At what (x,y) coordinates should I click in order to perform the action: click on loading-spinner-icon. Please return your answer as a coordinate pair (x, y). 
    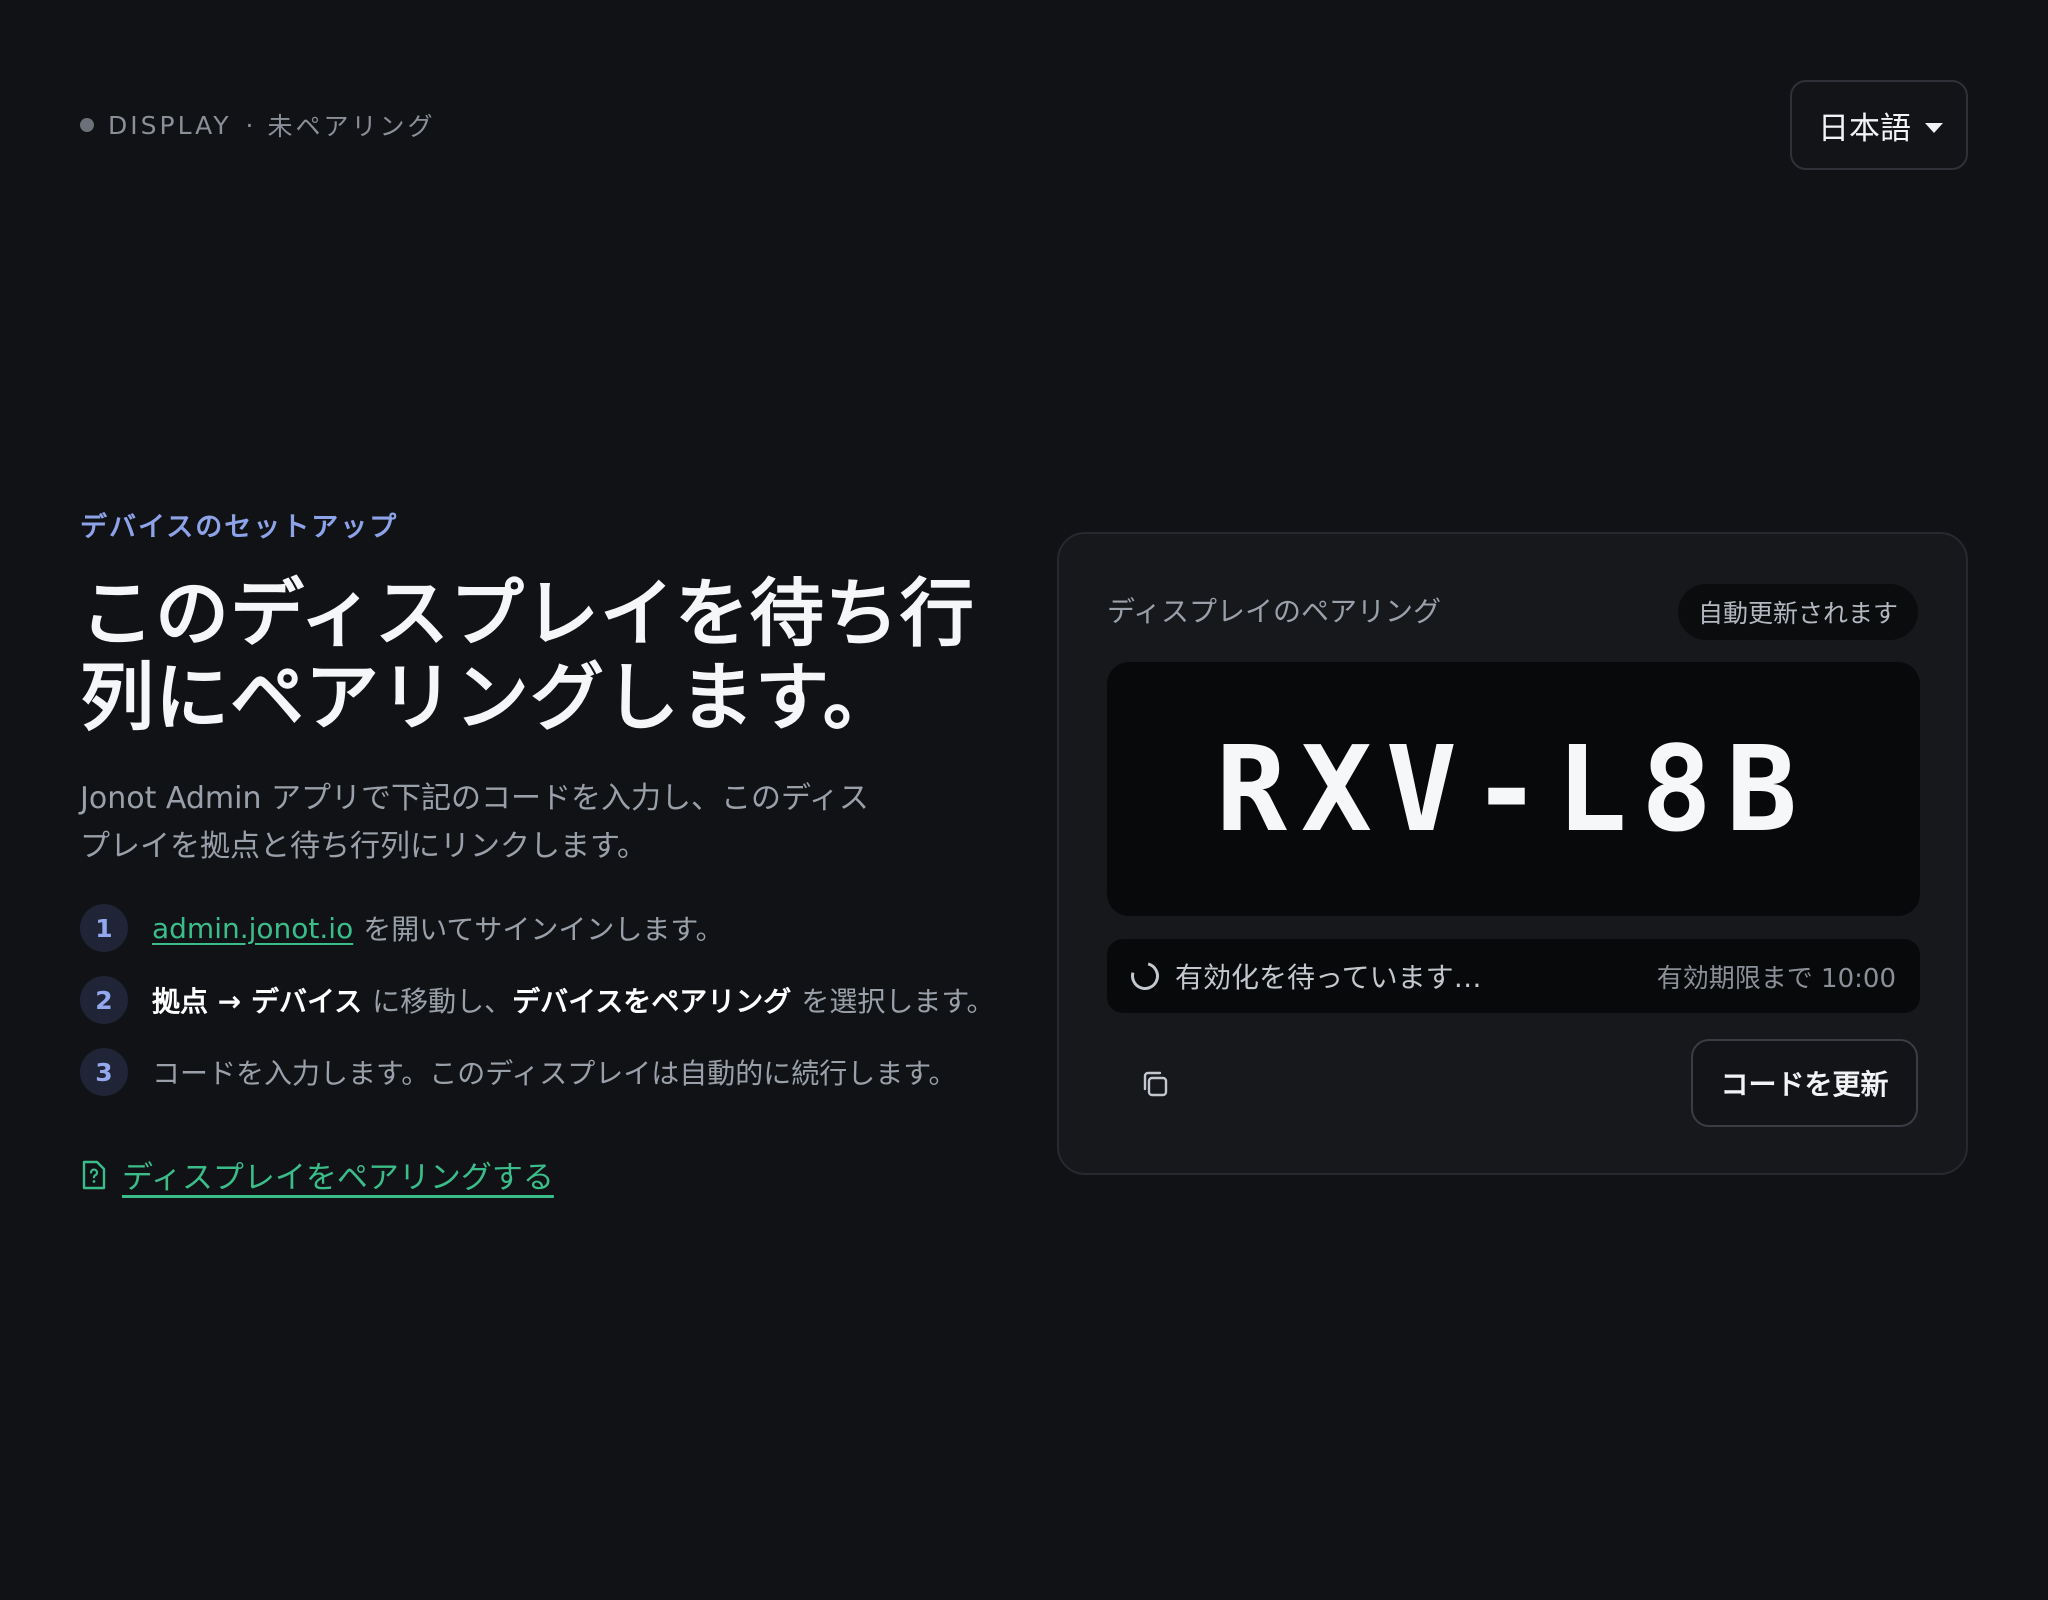
    Looking at the image, I should click on (1145, 976).